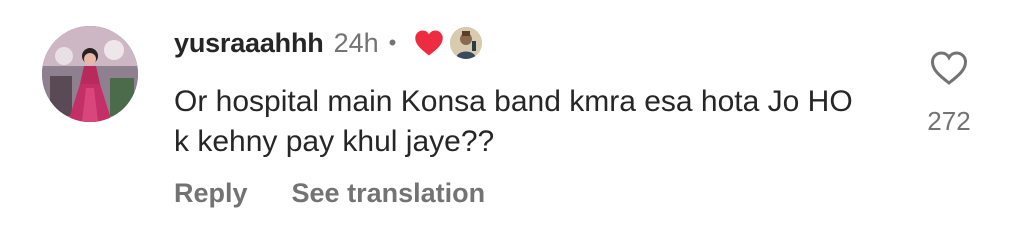 The image size is (1024, 252). What do you see at coordinates (249, 43) in the screenshot?
I see `username: yusraaahhh` at bounding box center [249, 43].